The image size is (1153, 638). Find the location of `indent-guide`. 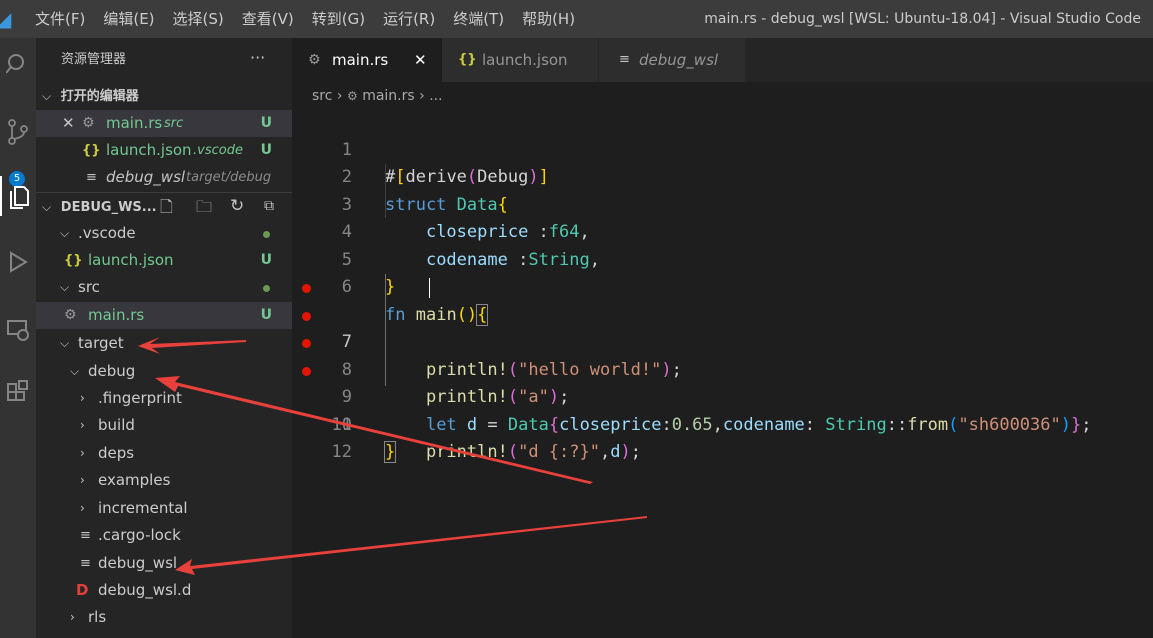

indent-guide is located at coordinates (385, 191).